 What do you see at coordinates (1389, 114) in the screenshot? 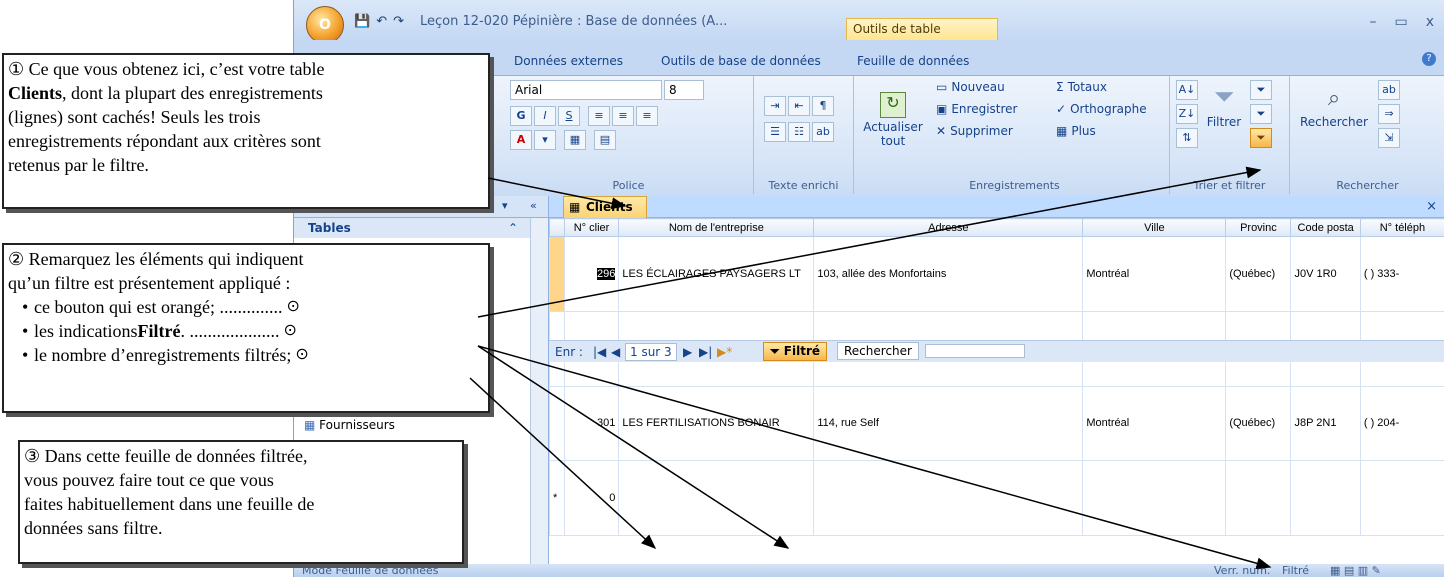
I see `goto-icon: ⇒` at bounding box center [1389, 114].